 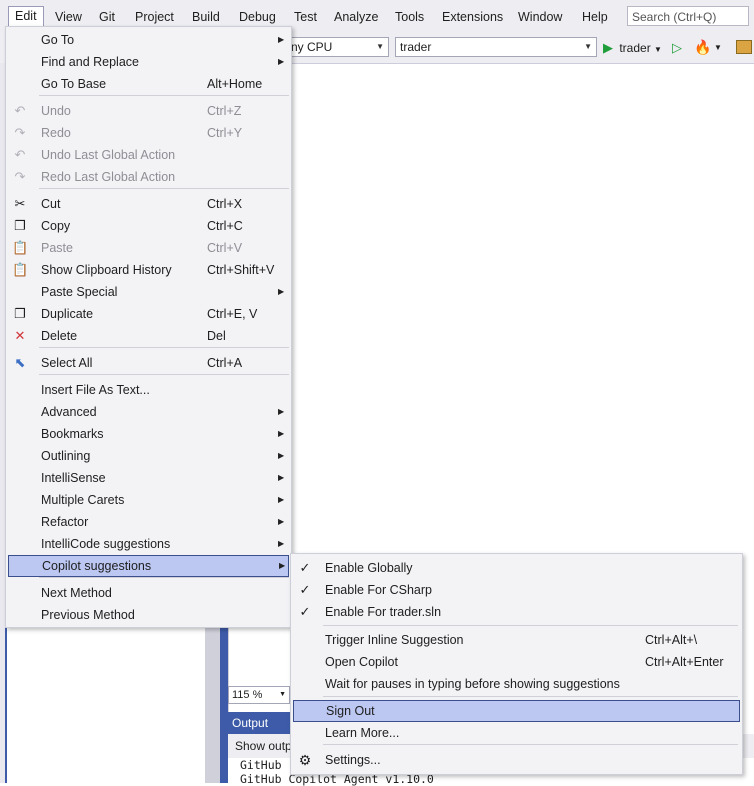 What do you see at coordinates (148, 412) in the screenshot?
I see `edit-menu-item-advanced: Advanced ▶` at bounding box center [148, 412].